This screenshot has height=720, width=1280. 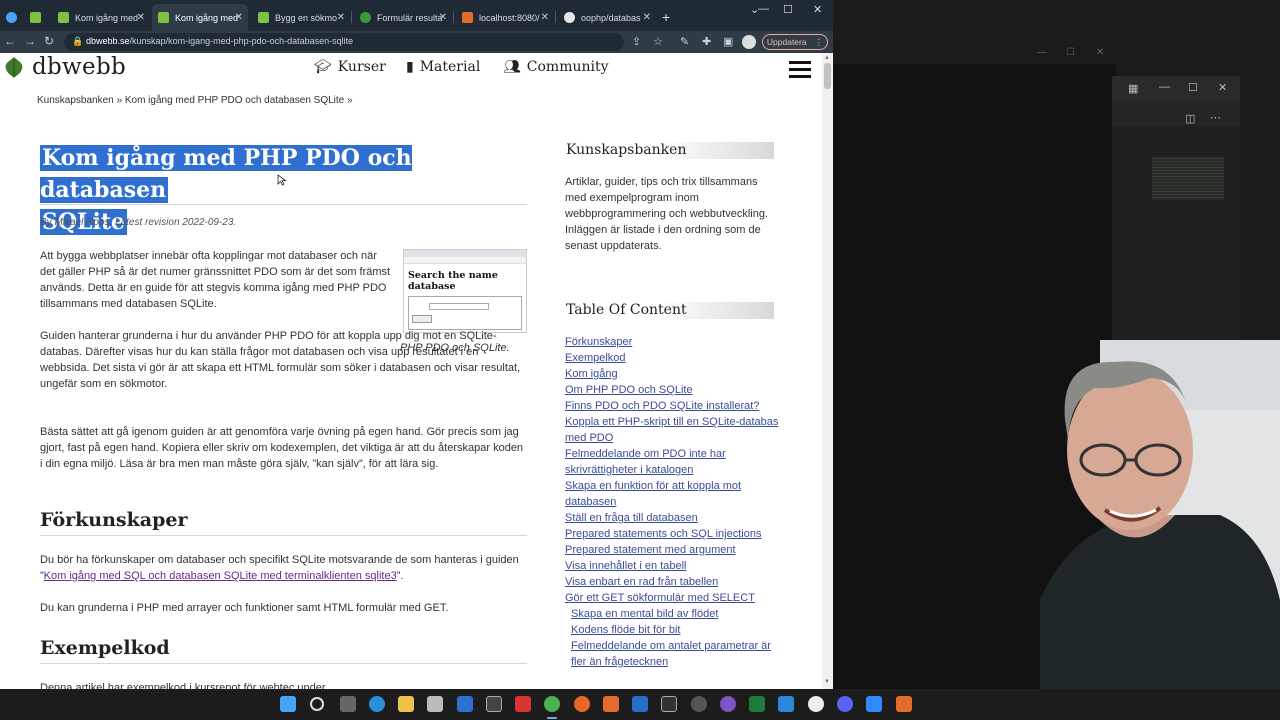 I want to click on article-figure: Search the name database, so click(x=465, y=291).